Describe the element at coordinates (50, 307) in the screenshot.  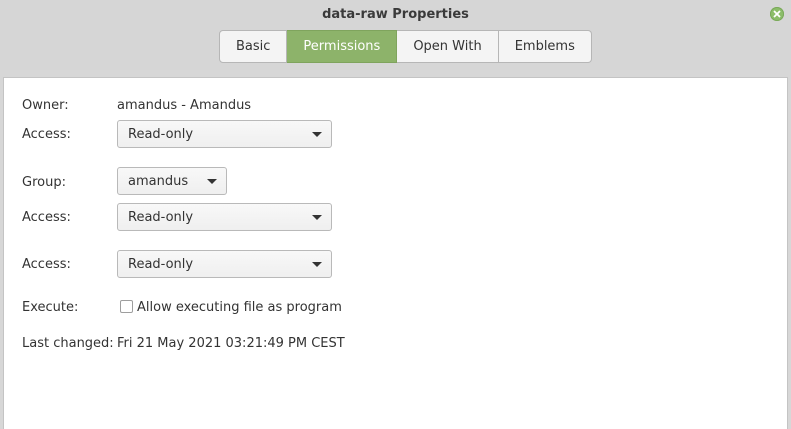
I see `execute-label: Execute:` at that location.